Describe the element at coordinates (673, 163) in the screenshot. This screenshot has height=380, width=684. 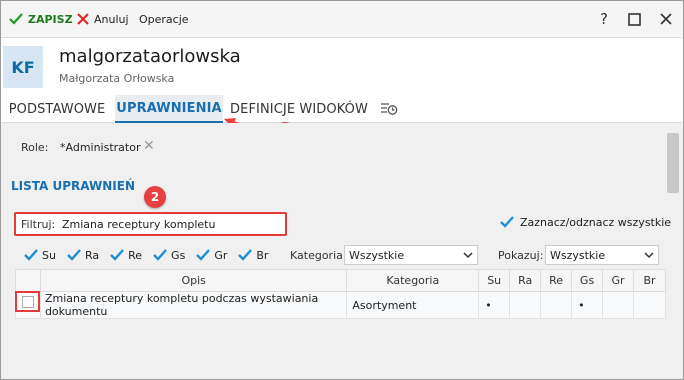
I see `scrollbar` at that location.